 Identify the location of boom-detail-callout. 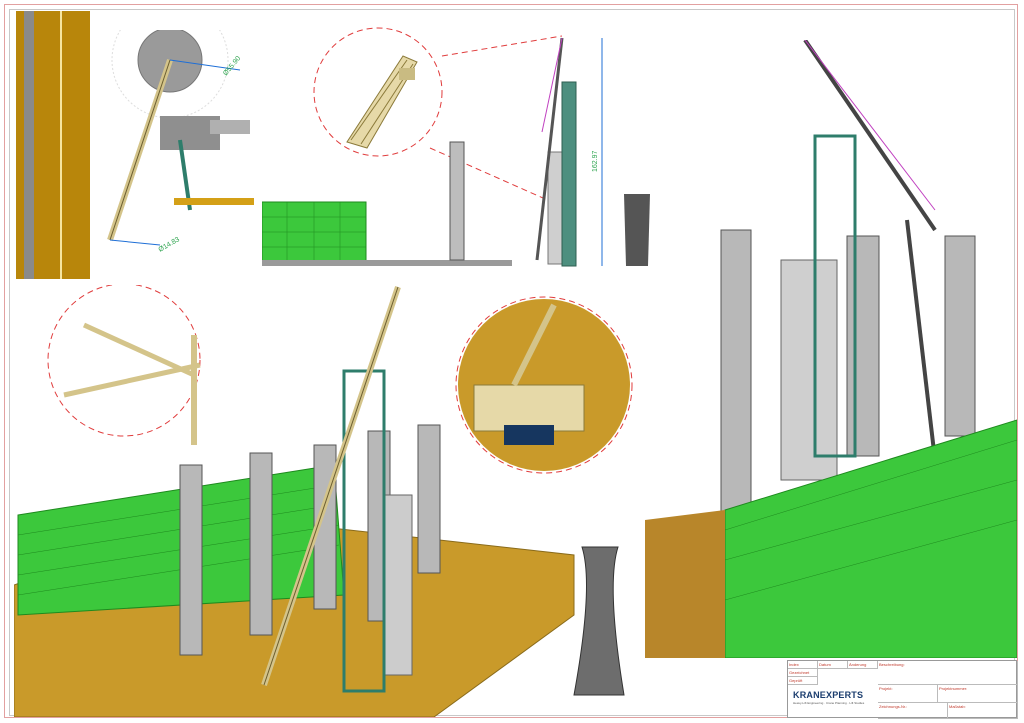
(382, 102).